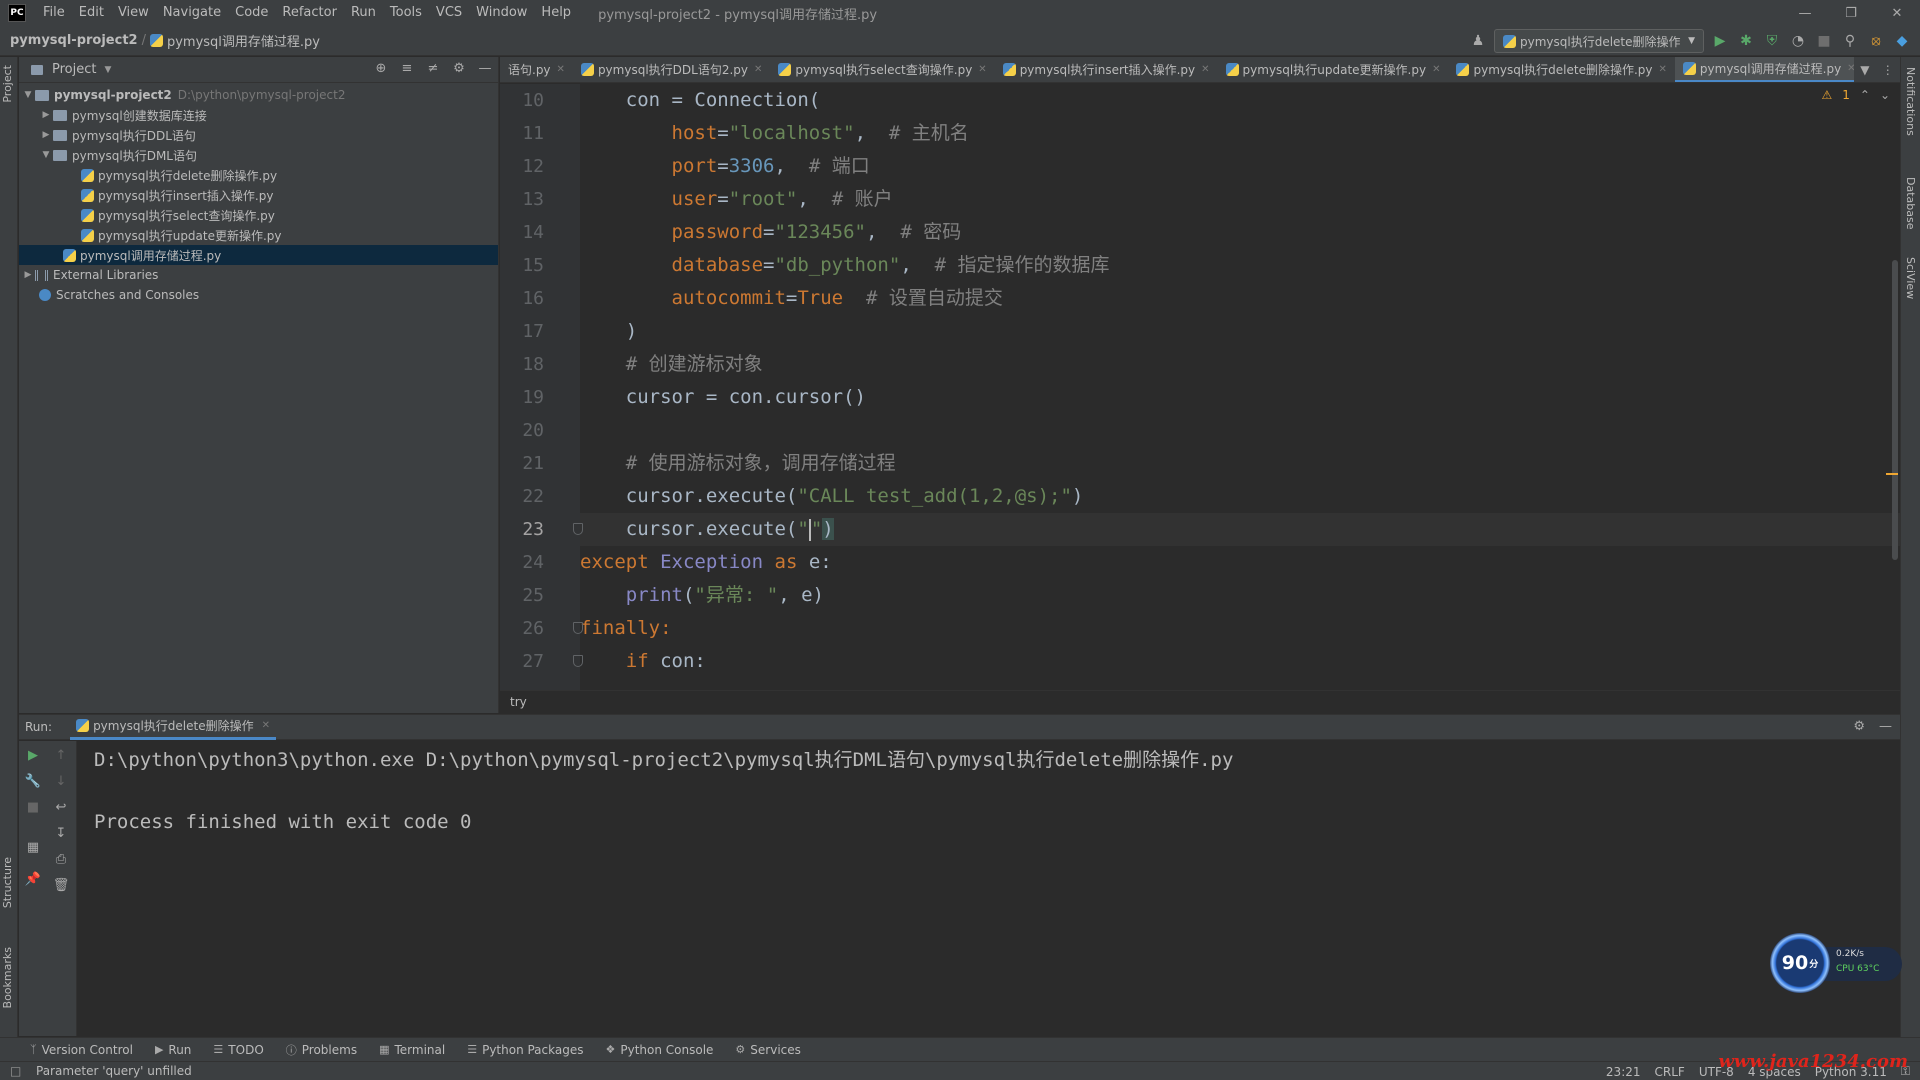 Image resolution: width=1920 pixels, height=1080 pixels. Describe the element at coordinates (258, 195) in the screenshot. I see `tree-file: pymysql执行insert插入操作.py` at that location.